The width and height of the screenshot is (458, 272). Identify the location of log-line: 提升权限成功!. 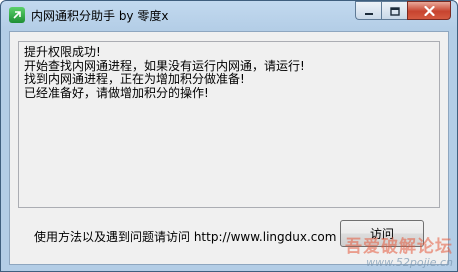
(62, 52).